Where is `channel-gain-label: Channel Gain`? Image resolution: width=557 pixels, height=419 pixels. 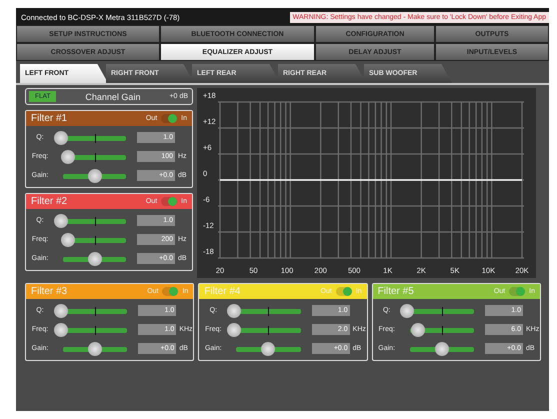
channel-gain-label: Channel Gain is located at coordinates (113, 97).